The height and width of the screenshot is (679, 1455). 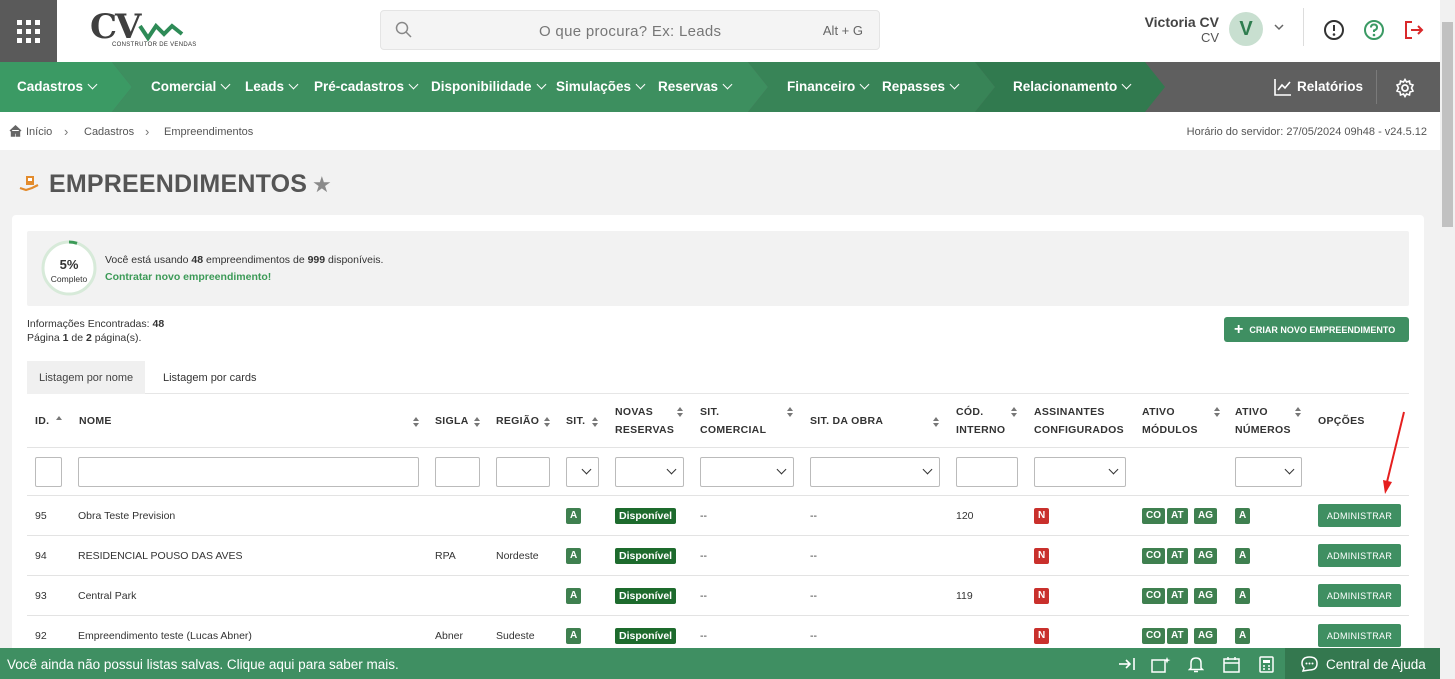 What do you see at coordinates (107, 596) in the screenshot?
I see `cell-nome: Central Park` at bounding box center [107, 596].